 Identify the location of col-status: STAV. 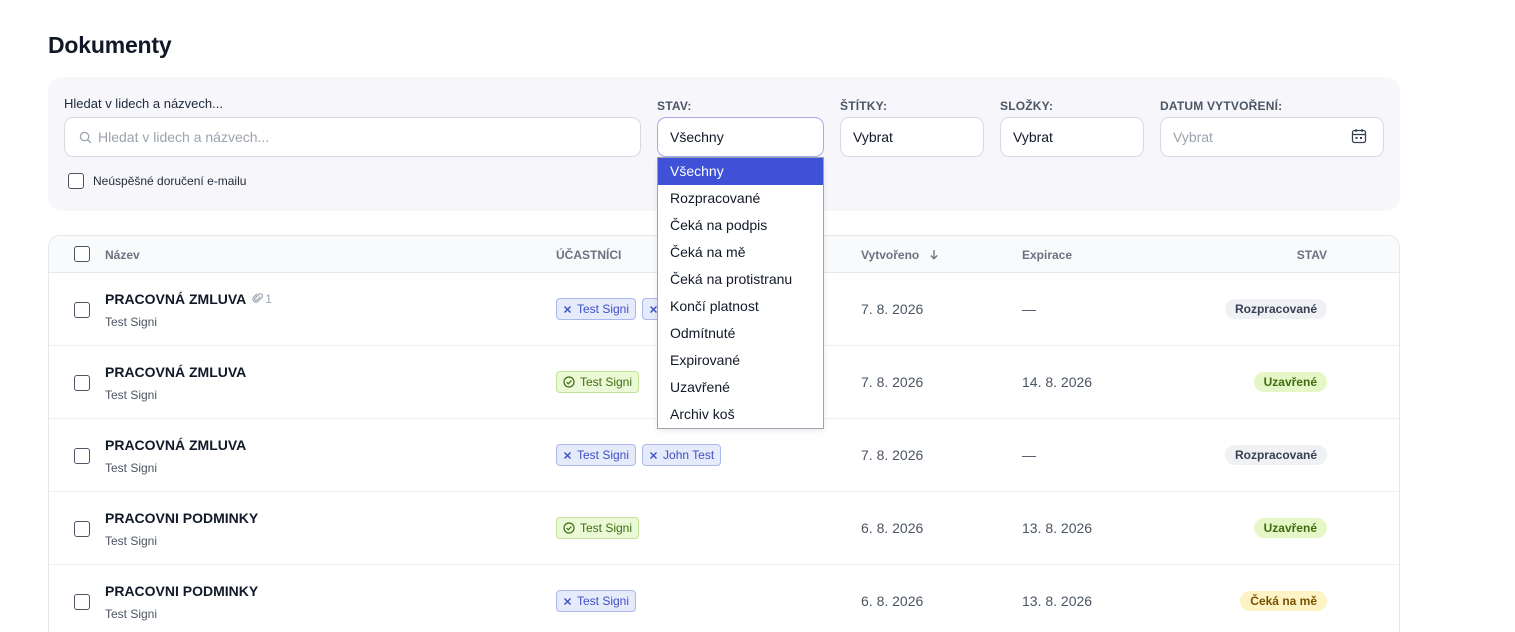
(1311, 255).